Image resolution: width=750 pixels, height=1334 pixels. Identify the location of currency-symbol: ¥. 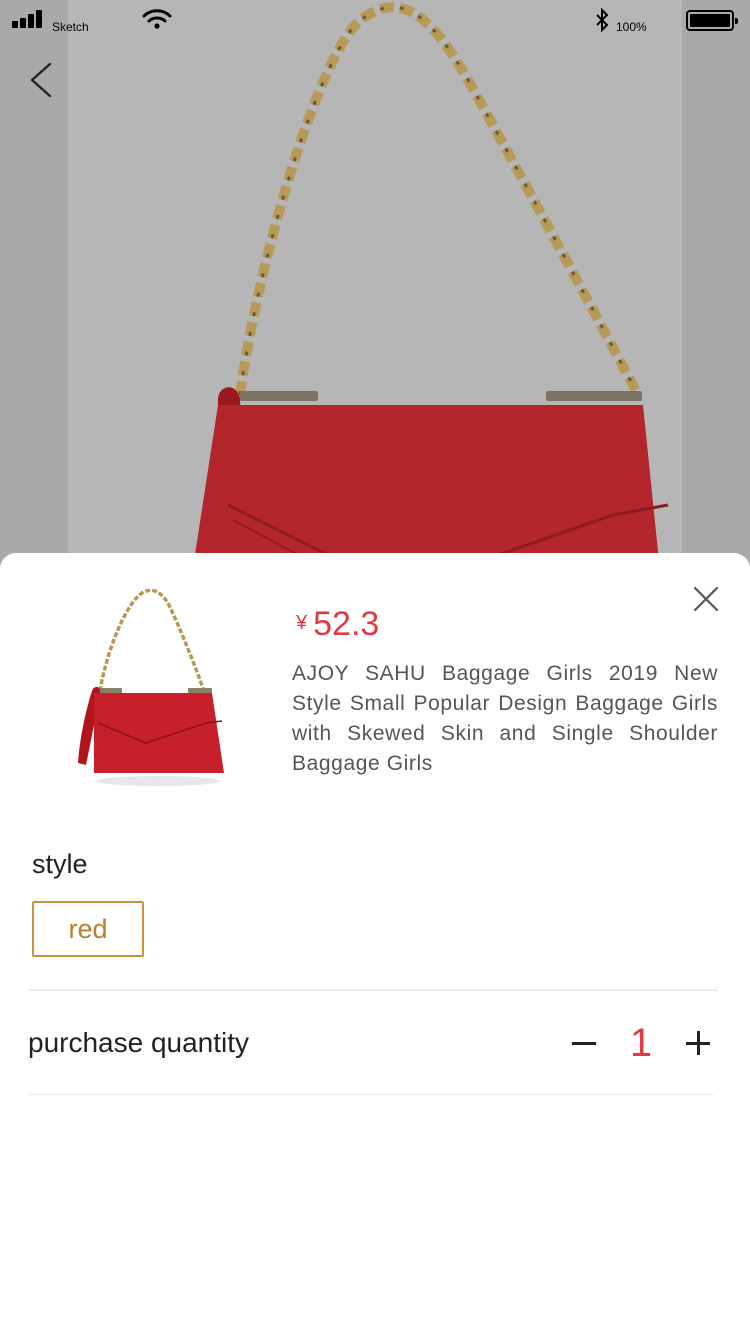
(302, 623).